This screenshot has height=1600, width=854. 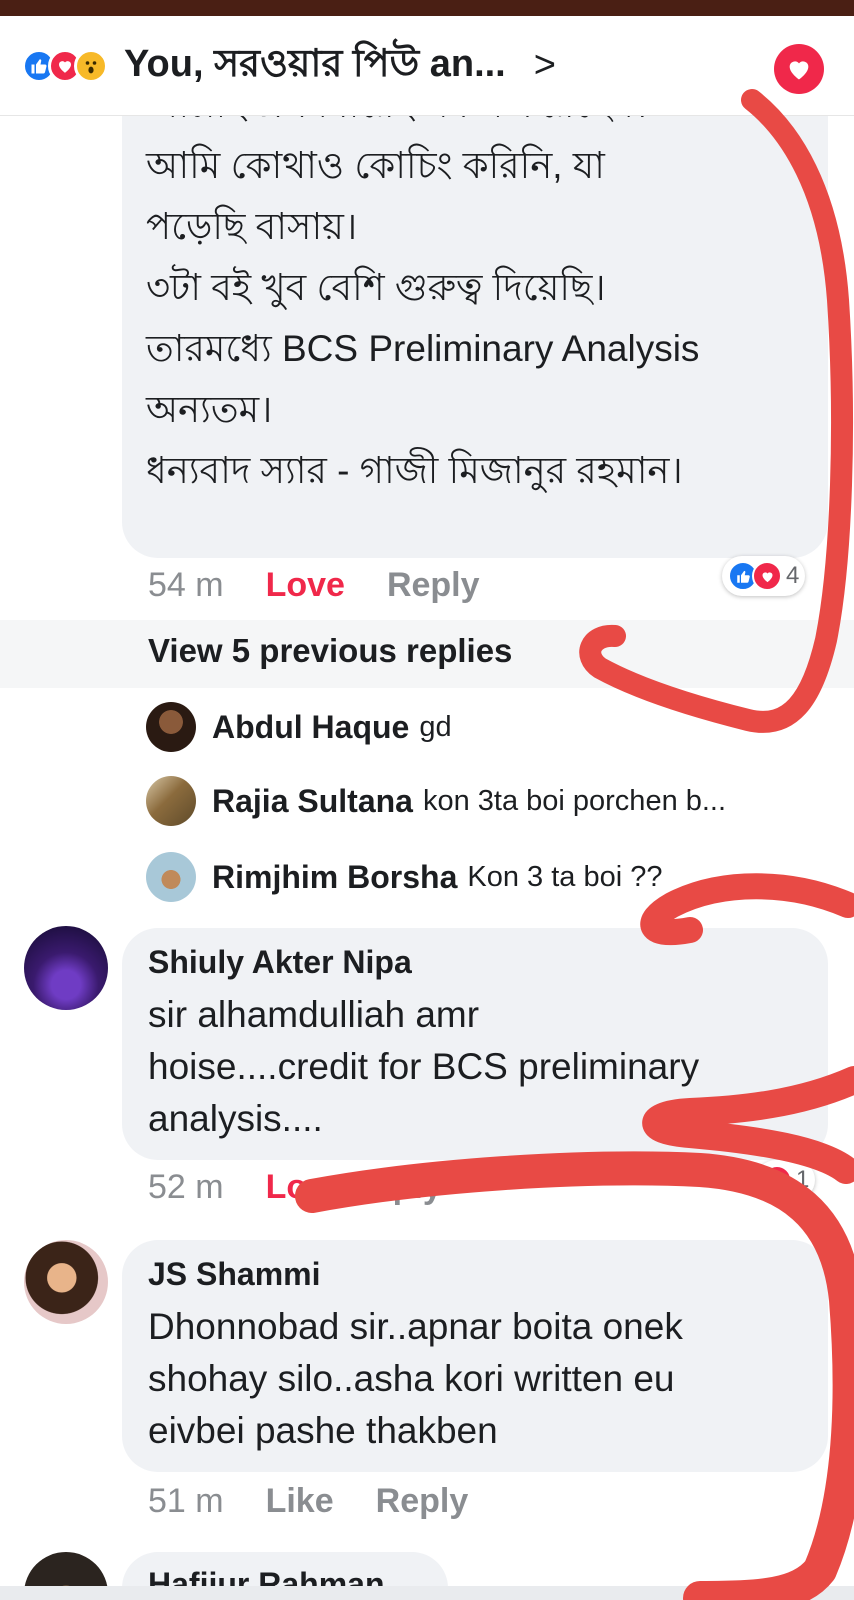 I want to click on reaction-count-pill: 4, so click(x=764, y=576).